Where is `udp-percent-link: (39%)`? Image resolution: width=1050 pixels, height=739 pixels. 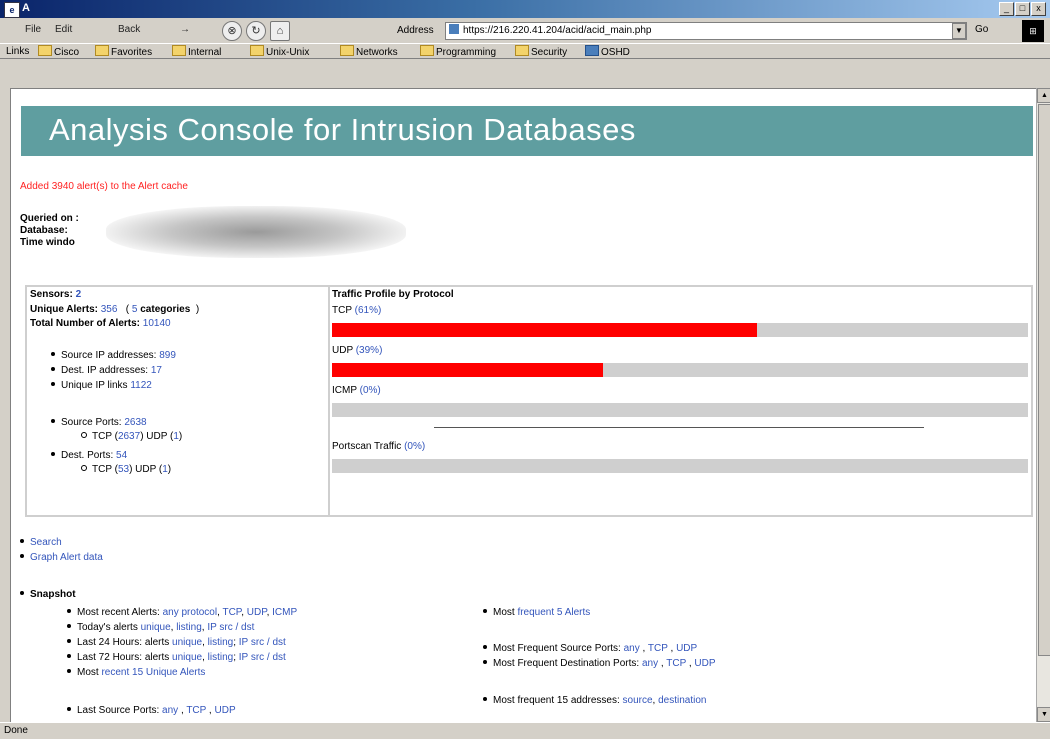 udp-percent-link: (39%) is located at coordinates (369, 350).